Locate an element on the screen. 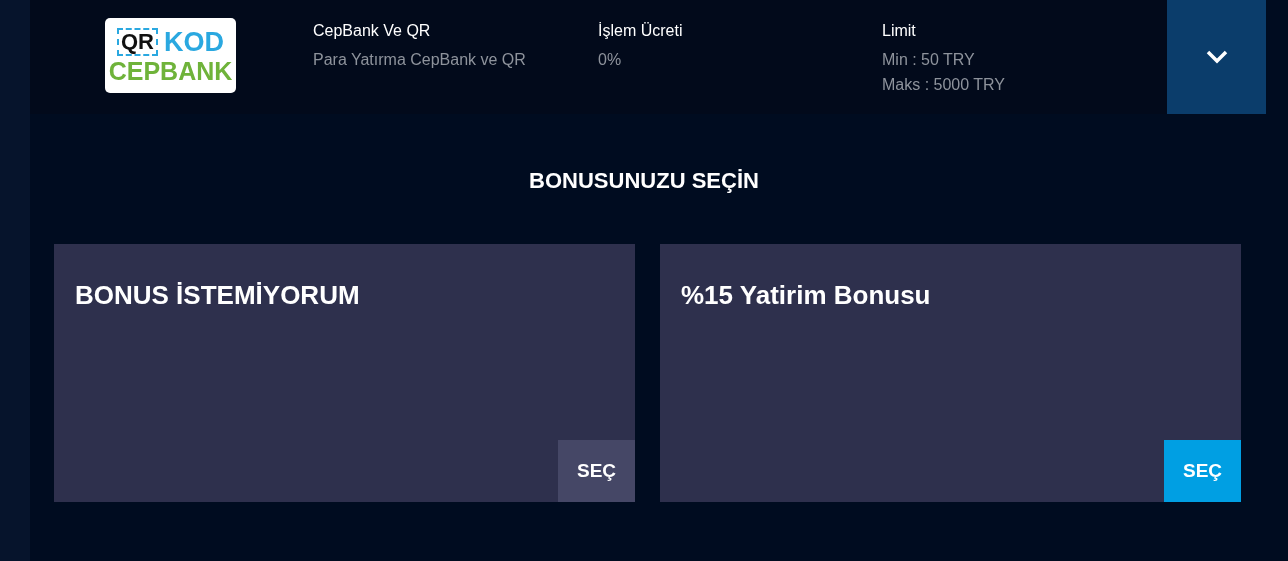 This screenshot has width=1288, height=561. logo-cepbank-text: CEPBANK is located at coordinates (170, 70).